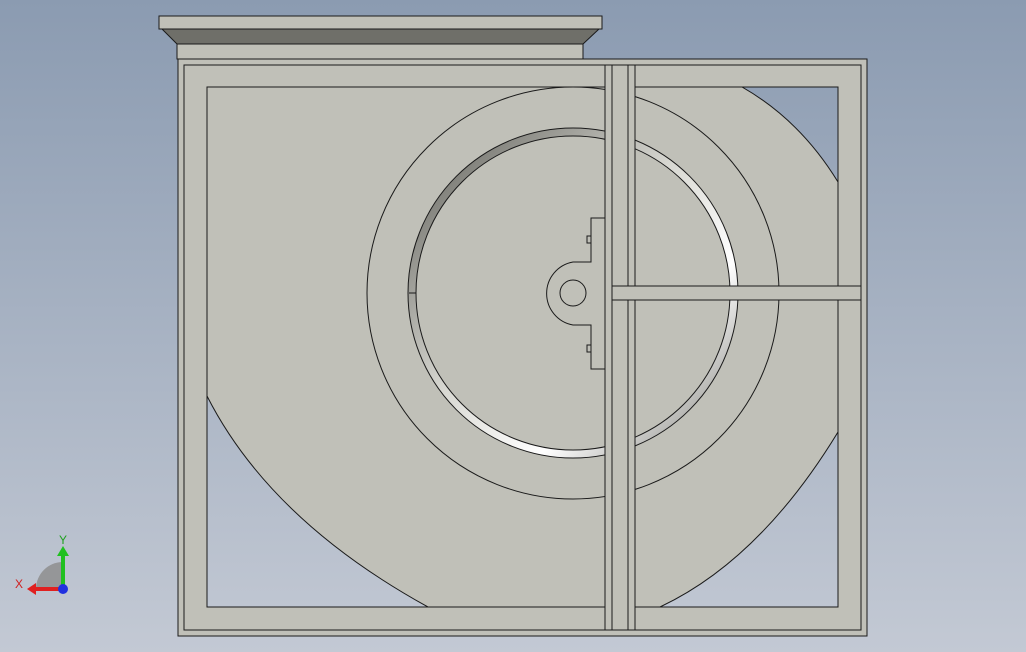 The image size is (1026, 652). I want to click on x-axis-arrowhead, so click(31, 589).